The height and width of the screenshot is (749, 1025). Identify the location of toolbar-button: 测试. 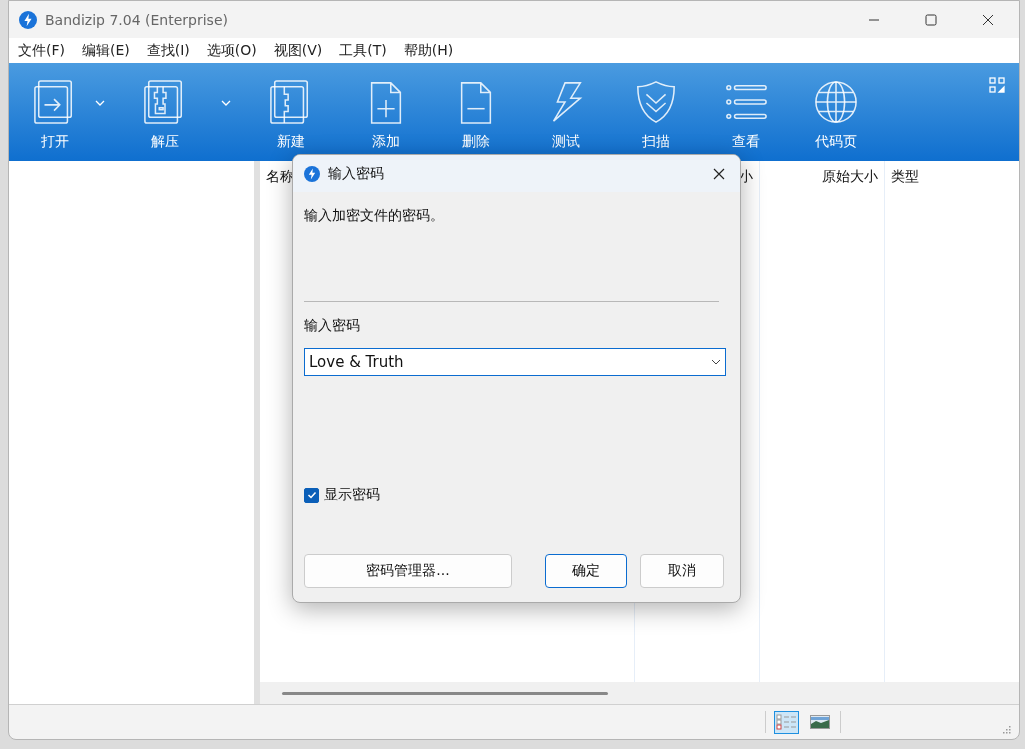
(566, 107).